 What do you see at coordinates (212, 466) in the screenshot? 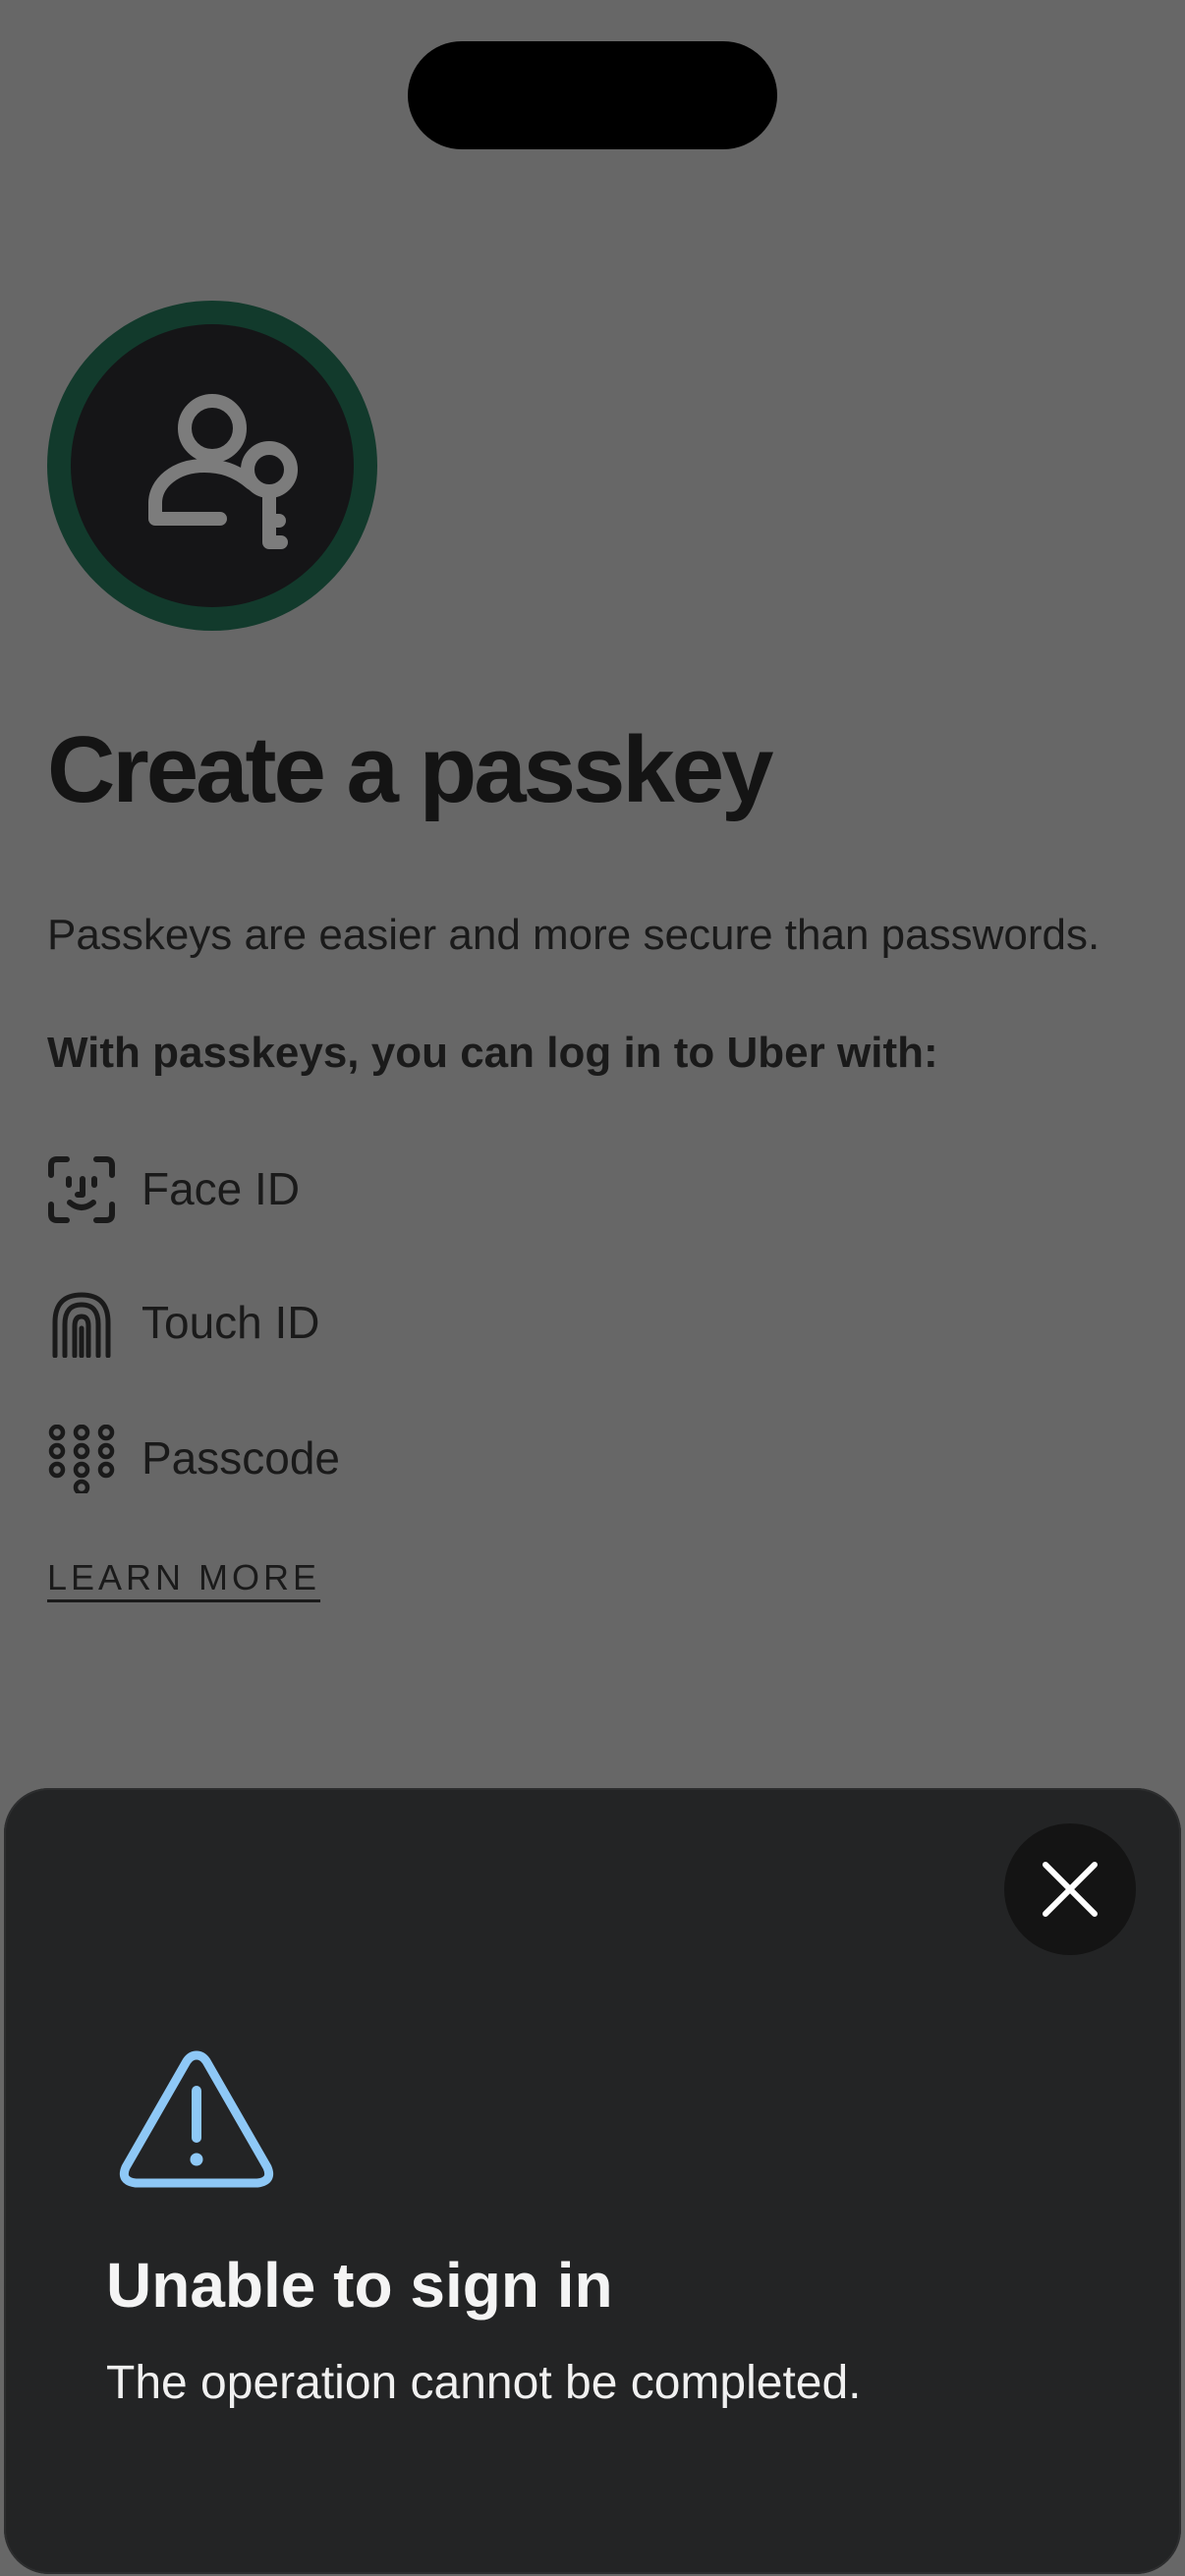
I see `person-key-icon` at bounding box center [212, 466].